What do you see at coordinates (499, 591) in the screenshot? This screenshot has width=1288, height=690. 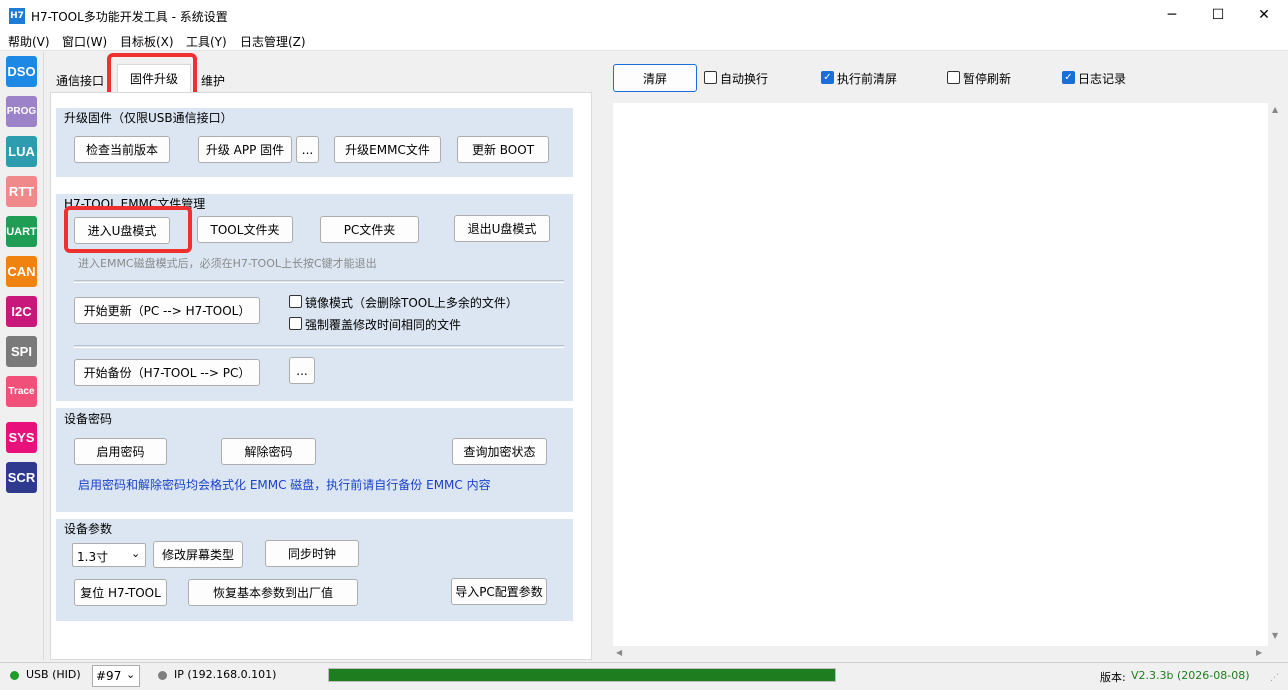 I see `import-pc-config-button: 导入PC配置参数` at bounding box center [499, 591].